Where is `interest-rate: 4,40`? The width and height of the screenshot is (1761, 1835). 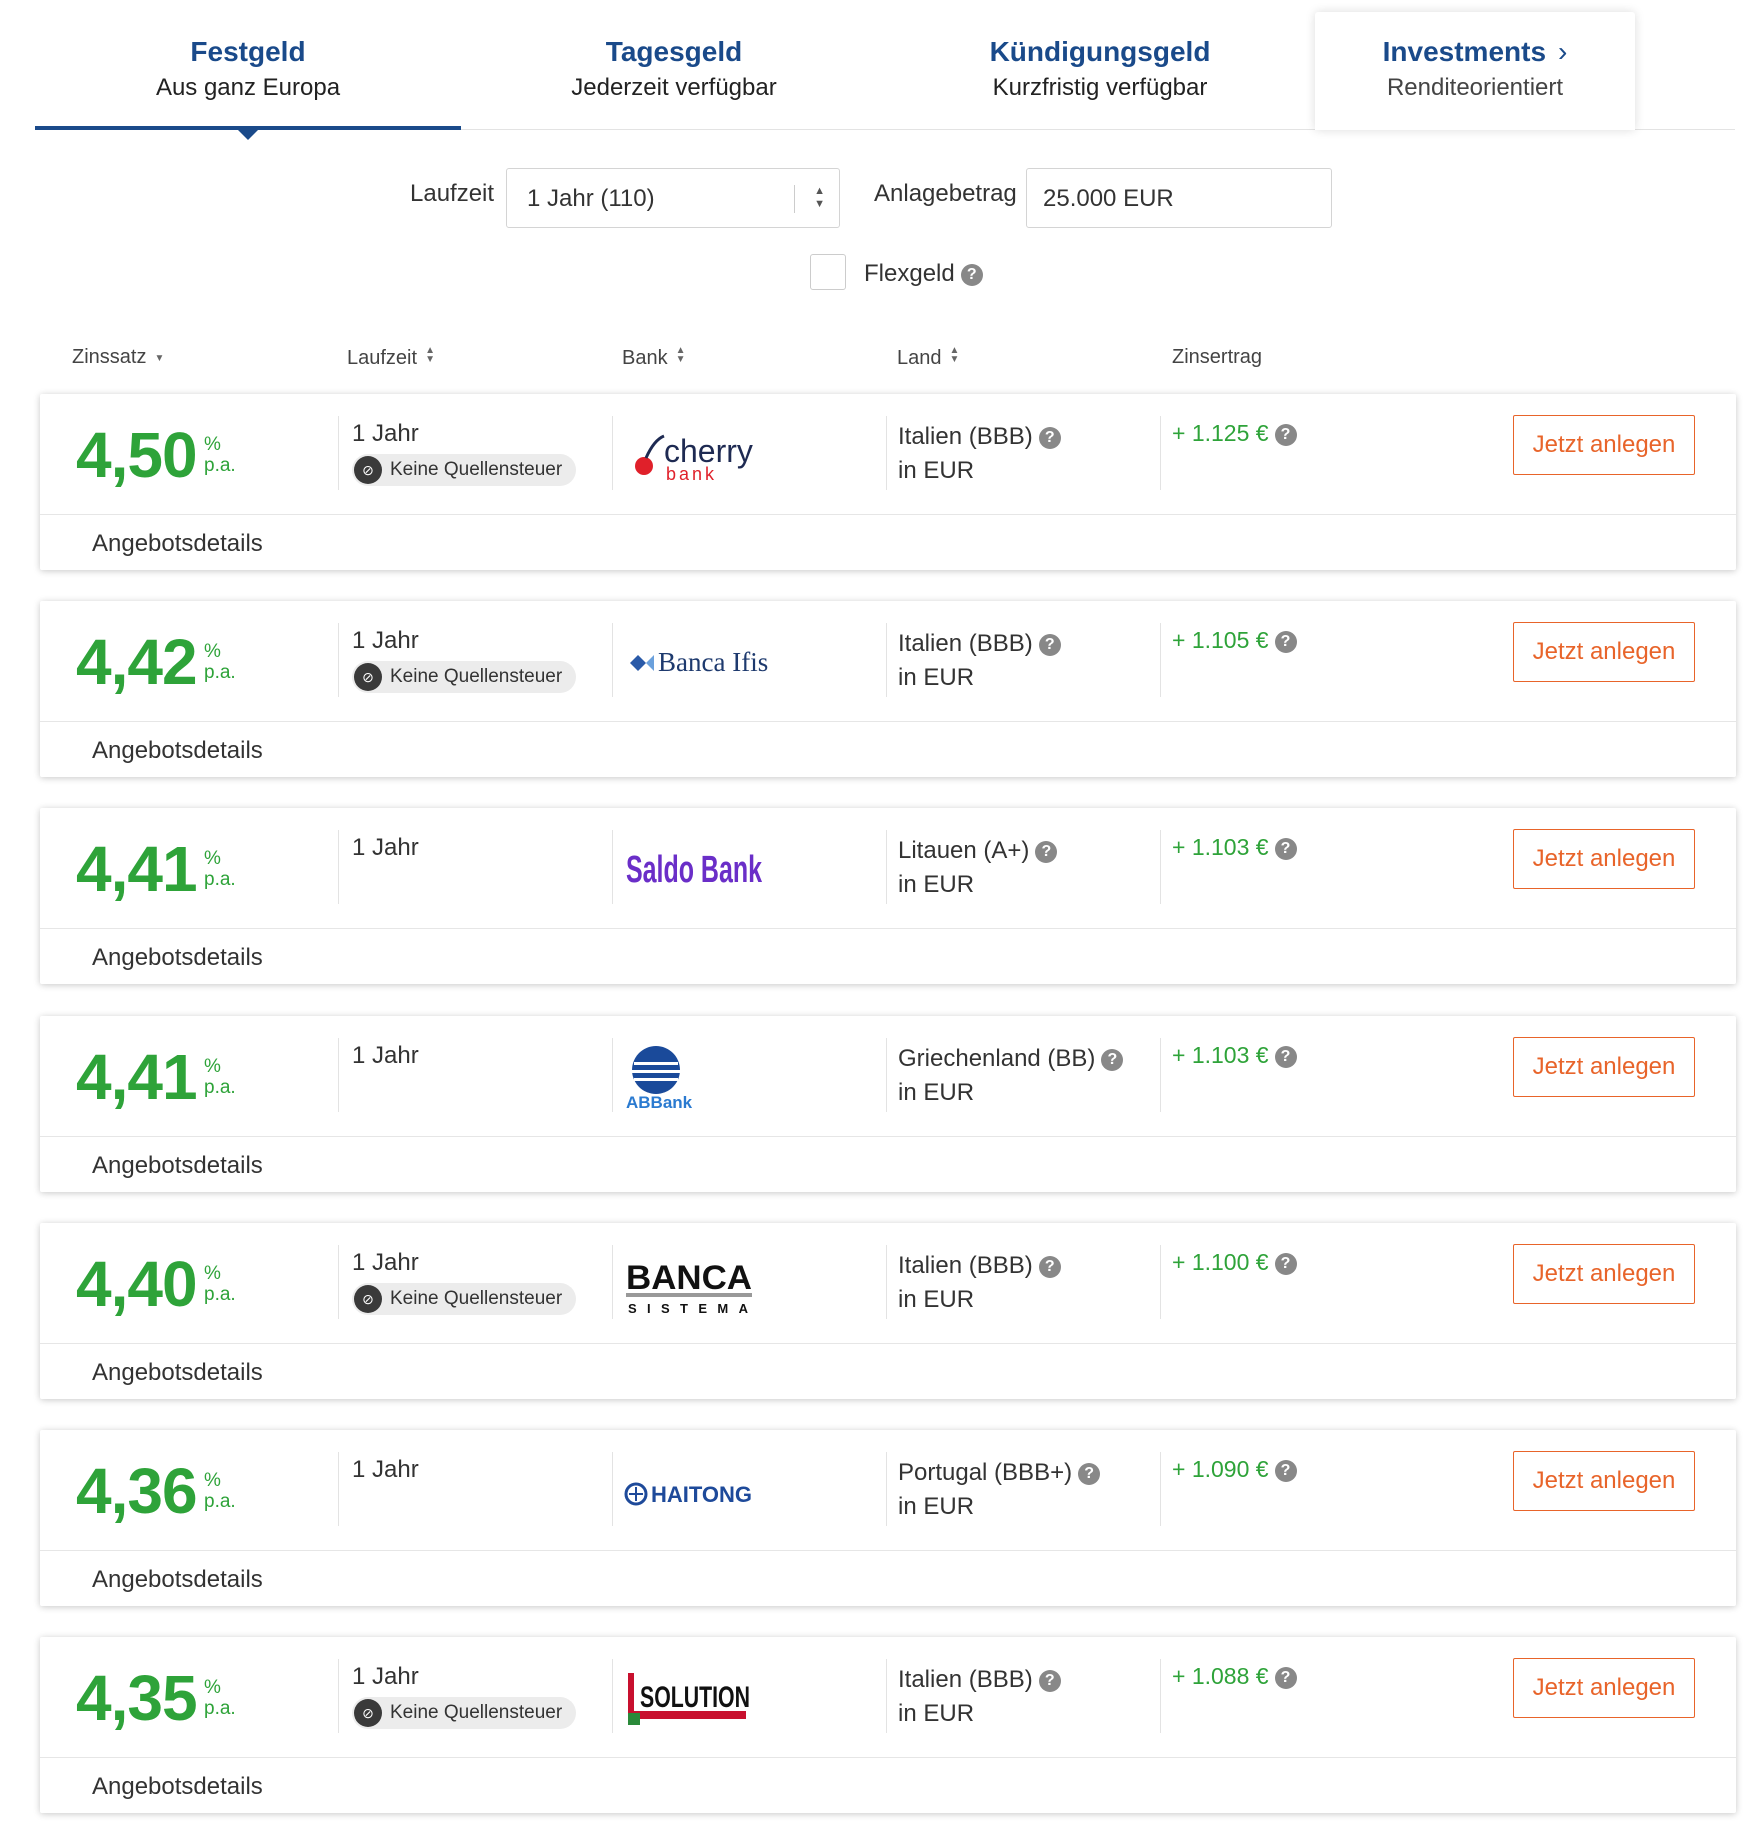
interest-rate: 4,40 is located at coordinates (137, 1284).